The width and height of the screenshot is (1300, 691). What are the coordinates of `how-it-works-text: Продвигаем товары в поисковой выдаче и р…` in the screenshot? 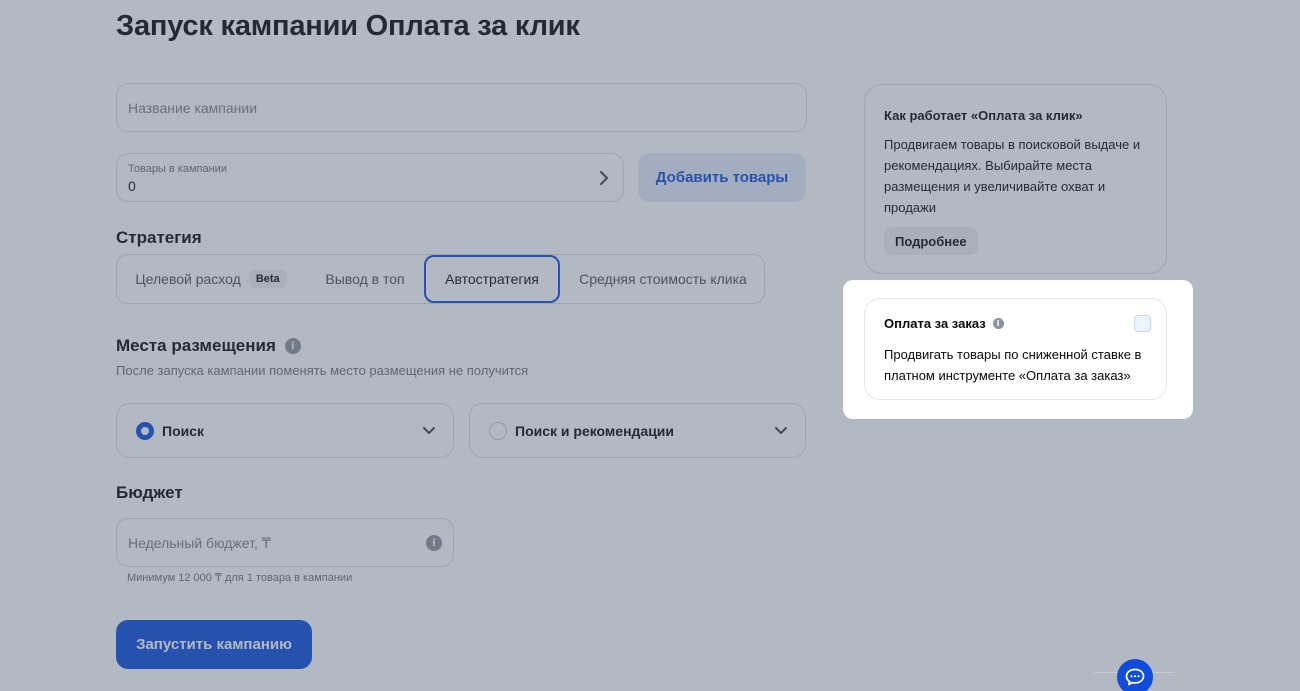 It's located at (1012, 176).